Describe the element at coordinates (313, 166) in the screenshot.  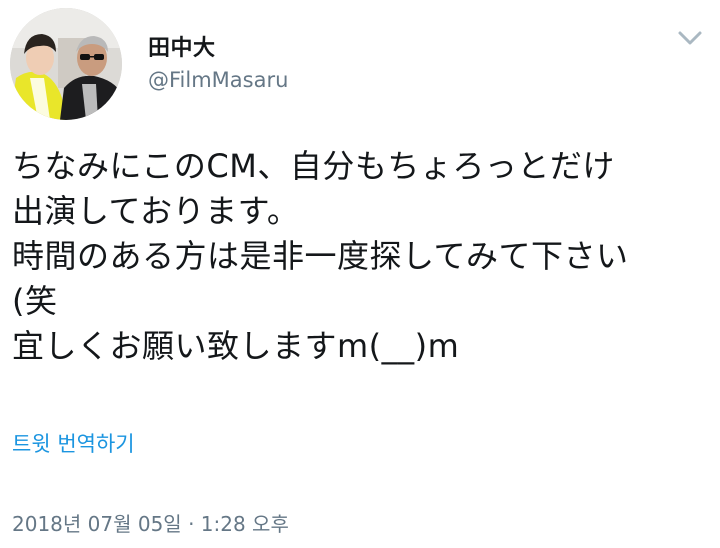
I see `tweet-text-line: ちなみにこのCM、自分もちょろっとだけ` at that location.